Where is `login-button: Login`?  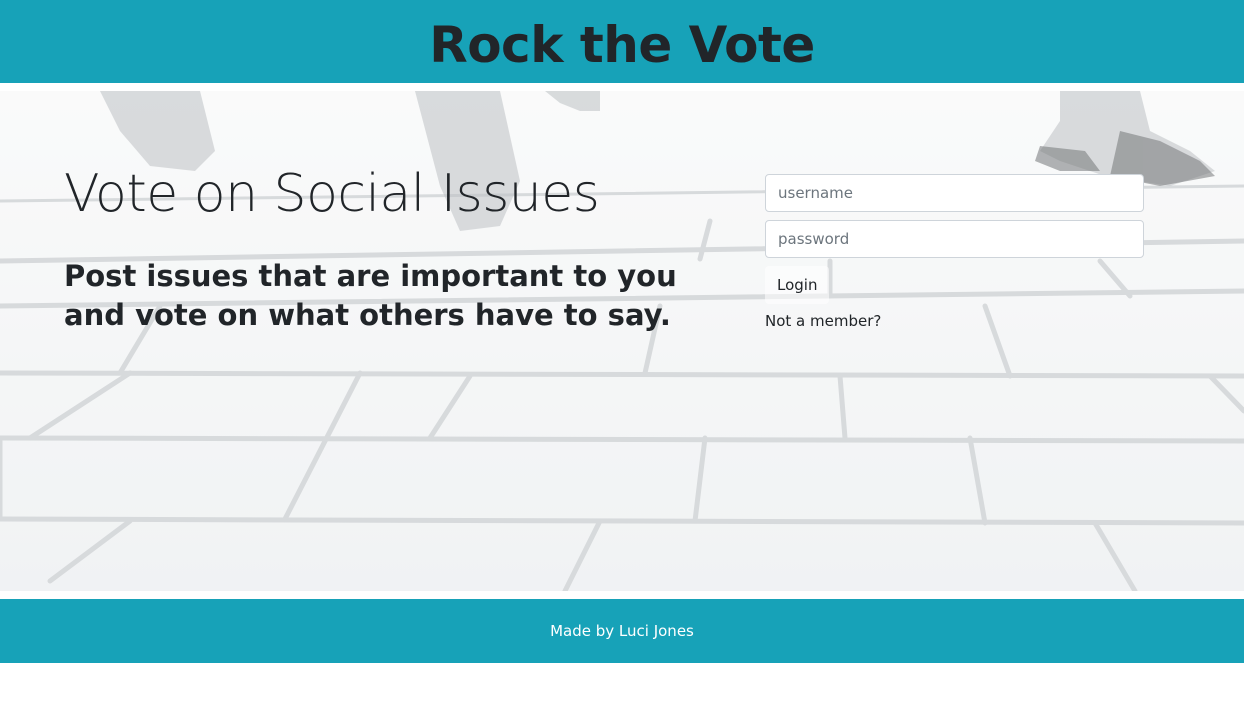
login-button: Login is located at coordinates (797, 285).